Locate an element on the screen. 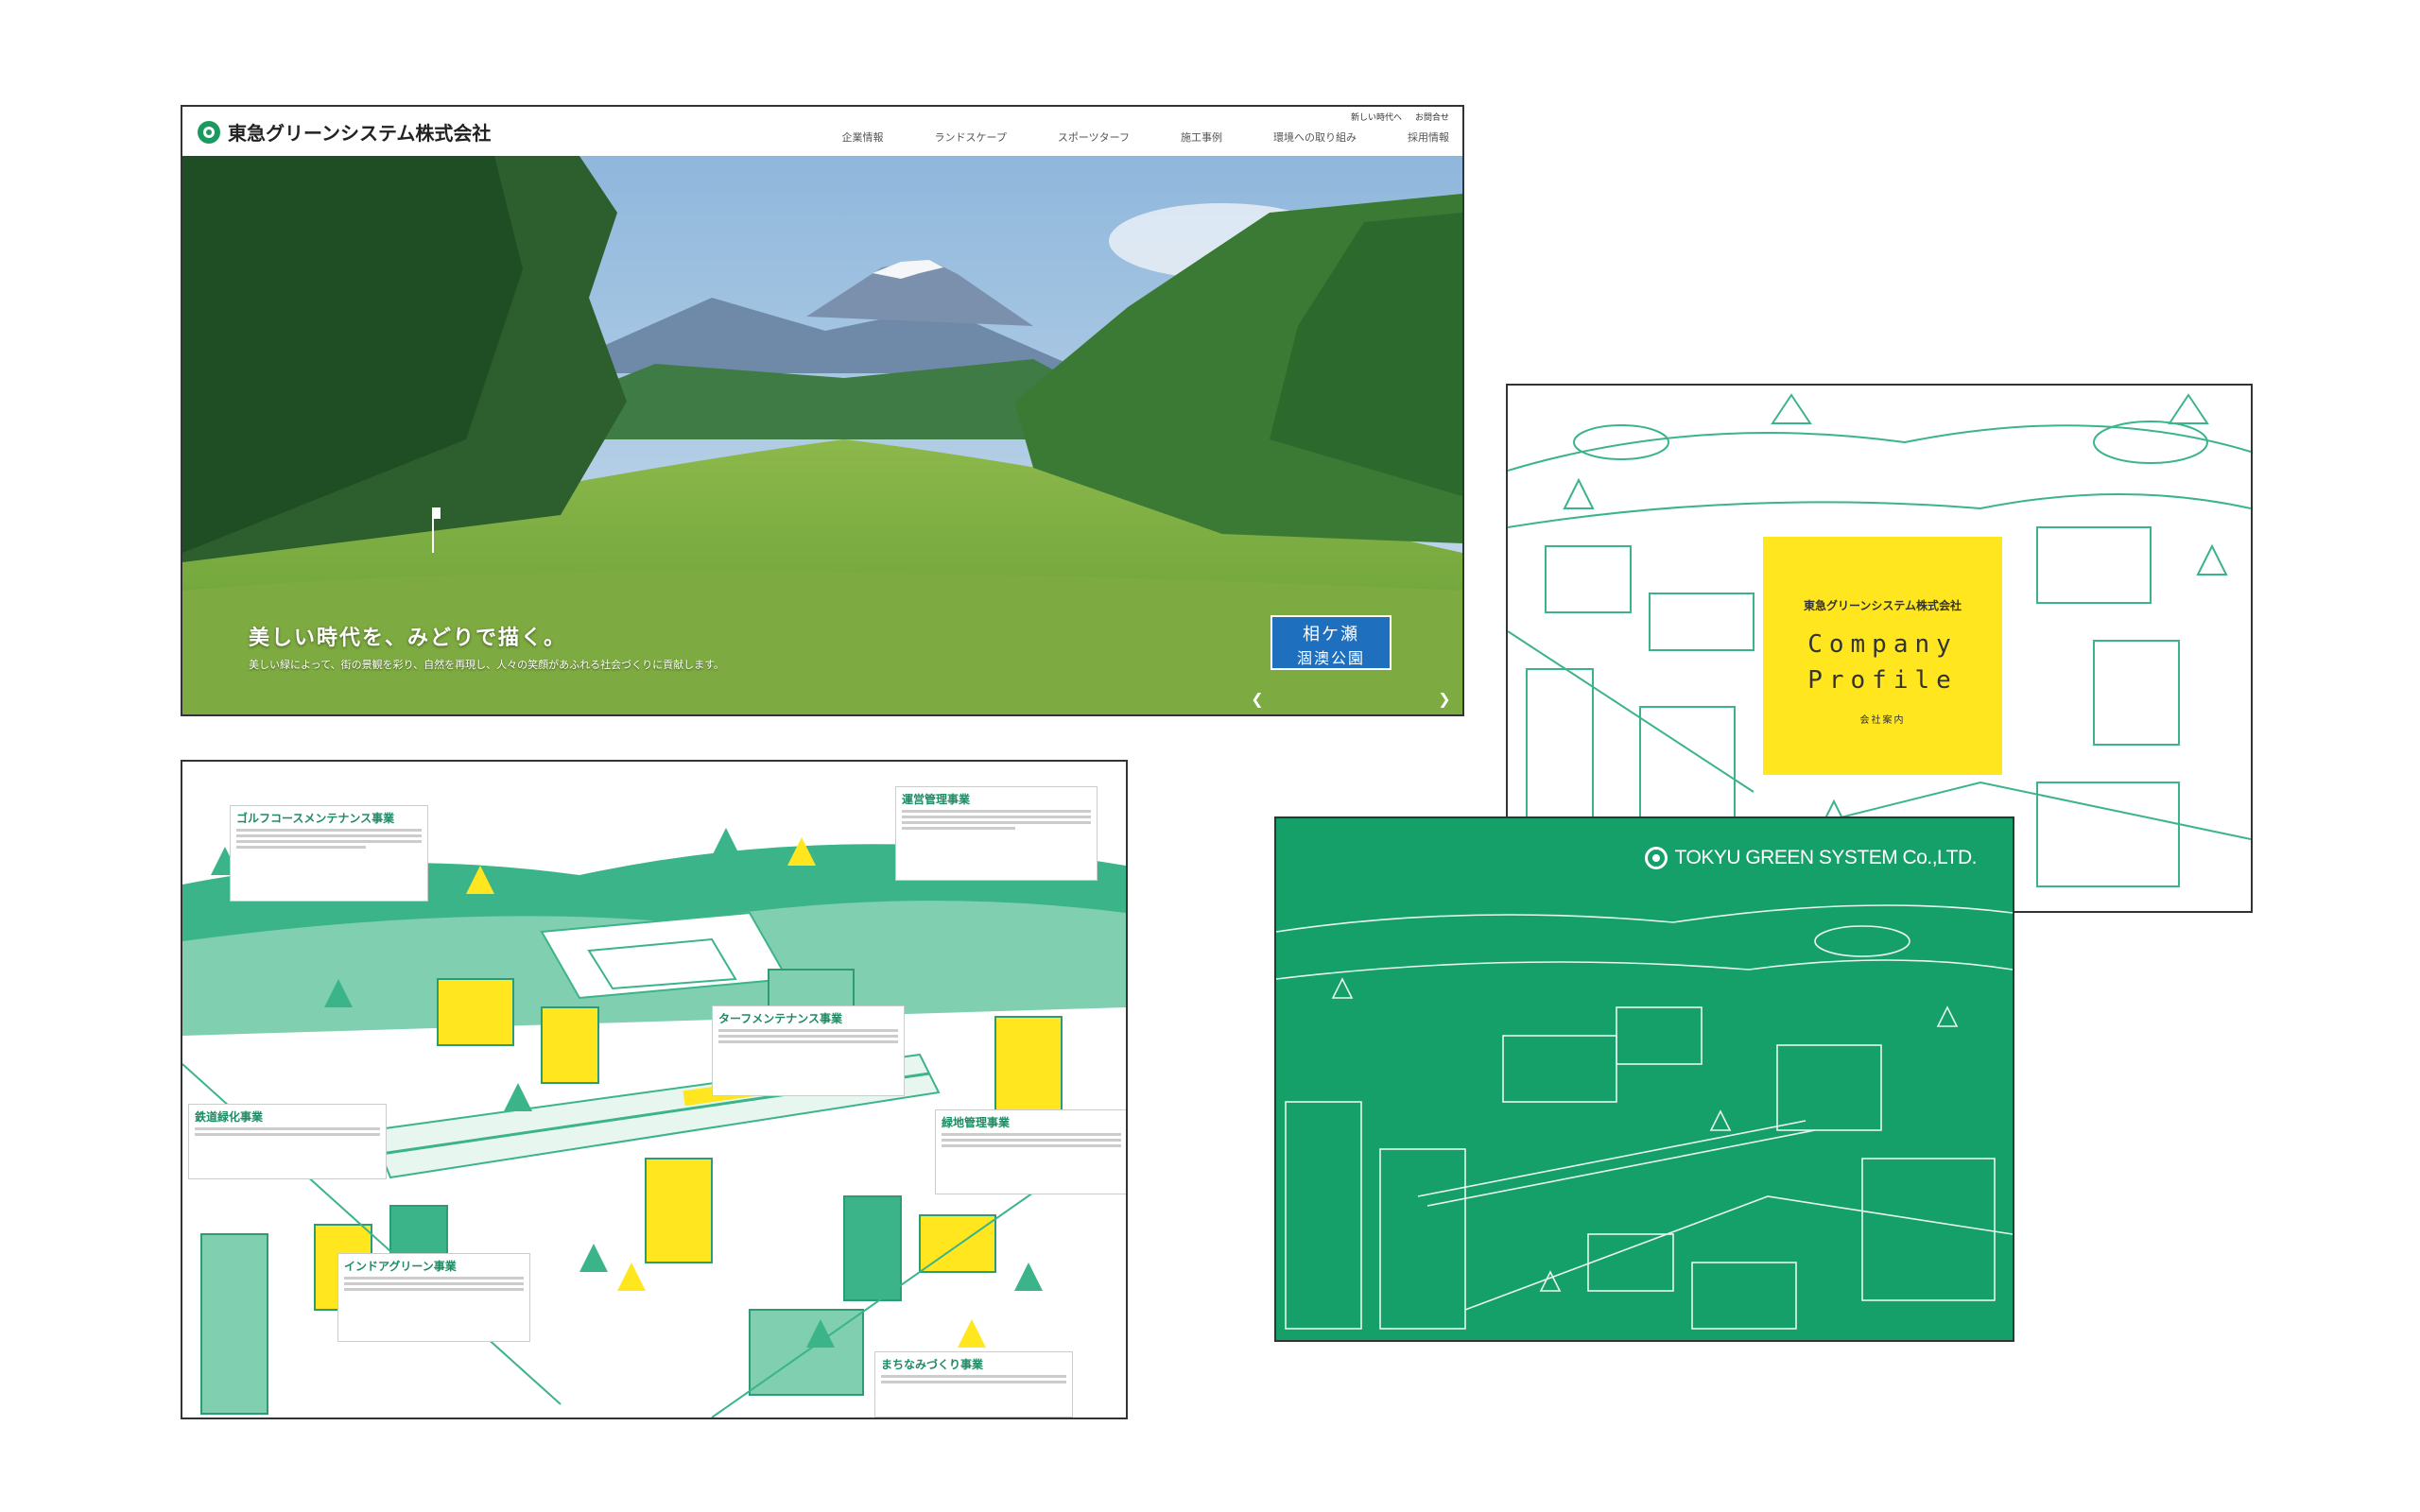  section-box: 運営管理事業 is located at coordinates (997, 833).